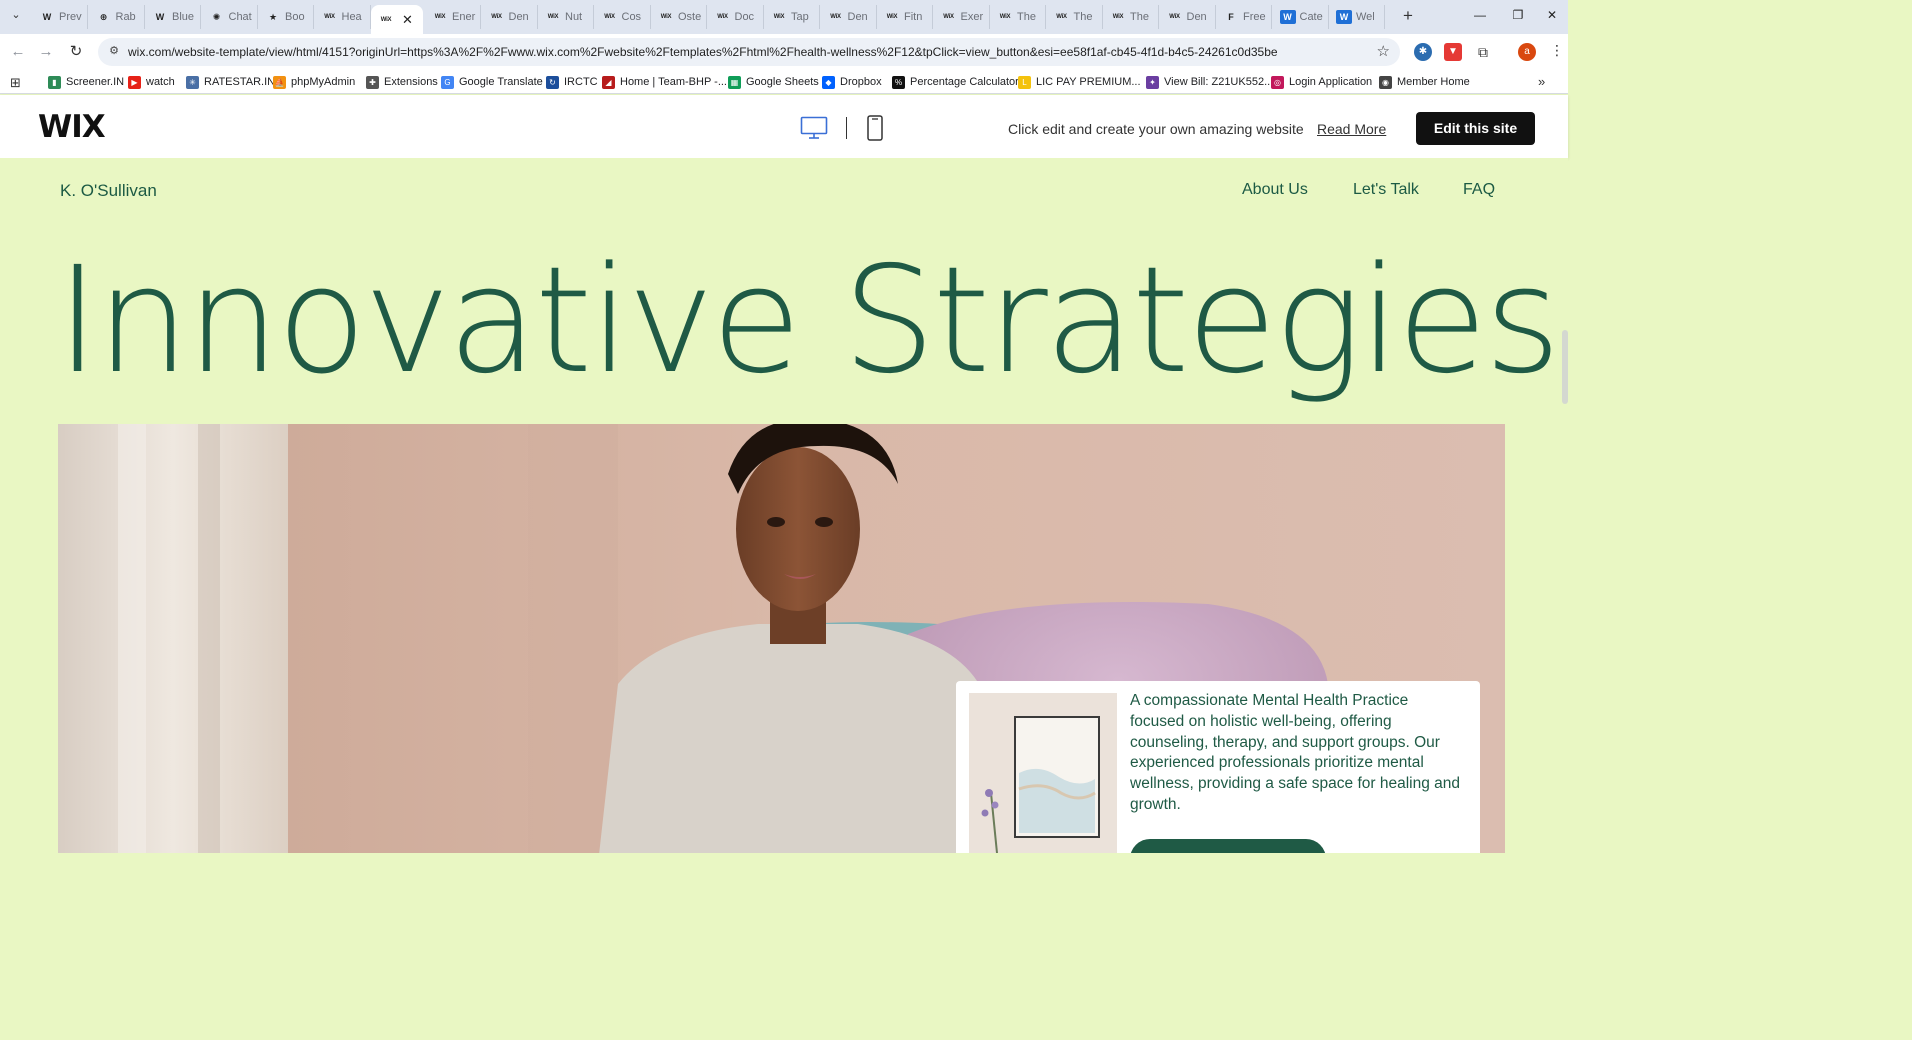 This screenshot has height=1040, width=1912. Describe the element at coordinates (1275, 190) in the screenshot. I see `nav-about-us: About Us` at that location.